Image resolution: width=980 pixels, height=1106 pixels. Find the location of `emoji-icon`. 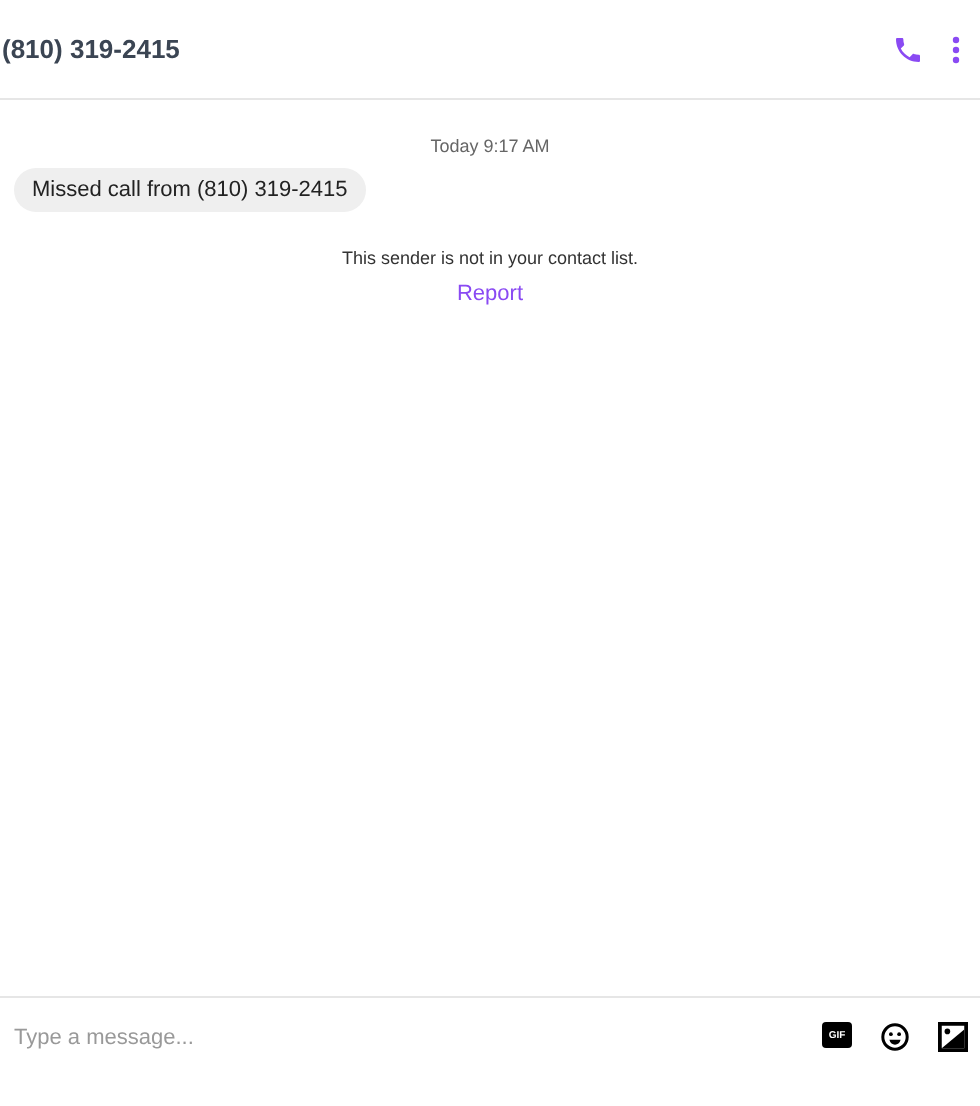

emoji-icon is located at coordinates (895, 1037).